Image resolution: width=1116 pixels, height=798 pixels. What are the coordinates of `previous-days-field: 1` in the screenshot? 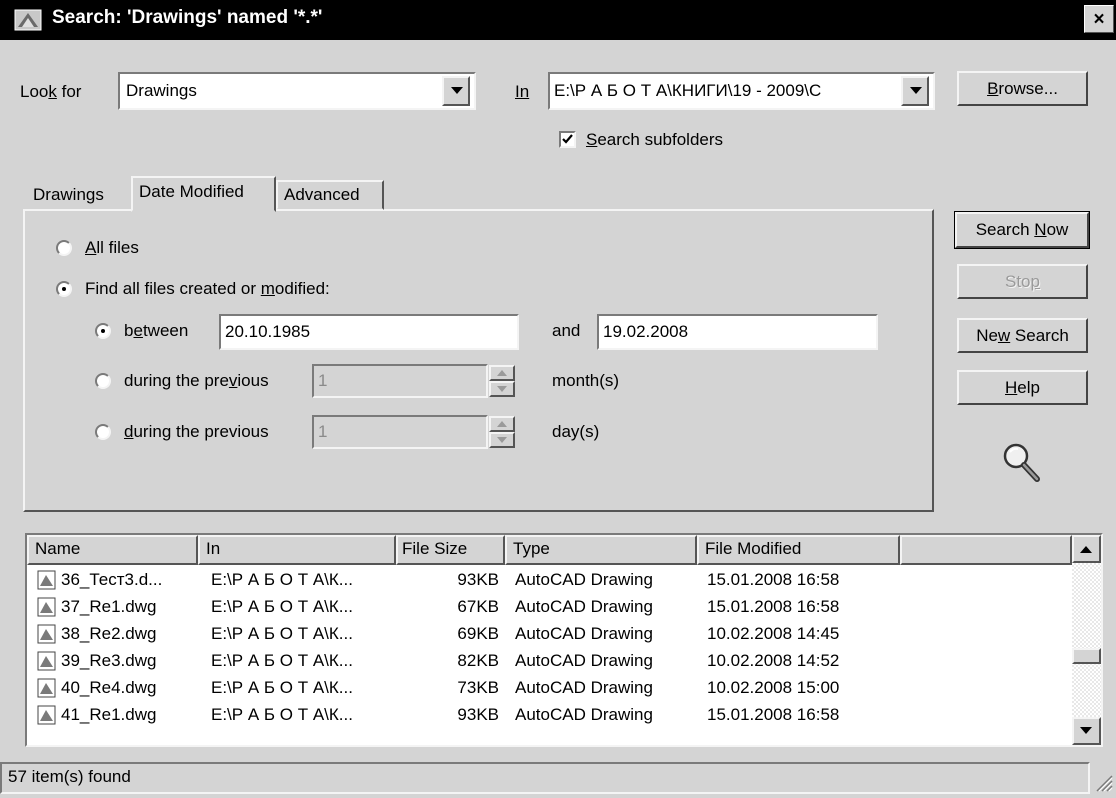 It's located at (400, 432).